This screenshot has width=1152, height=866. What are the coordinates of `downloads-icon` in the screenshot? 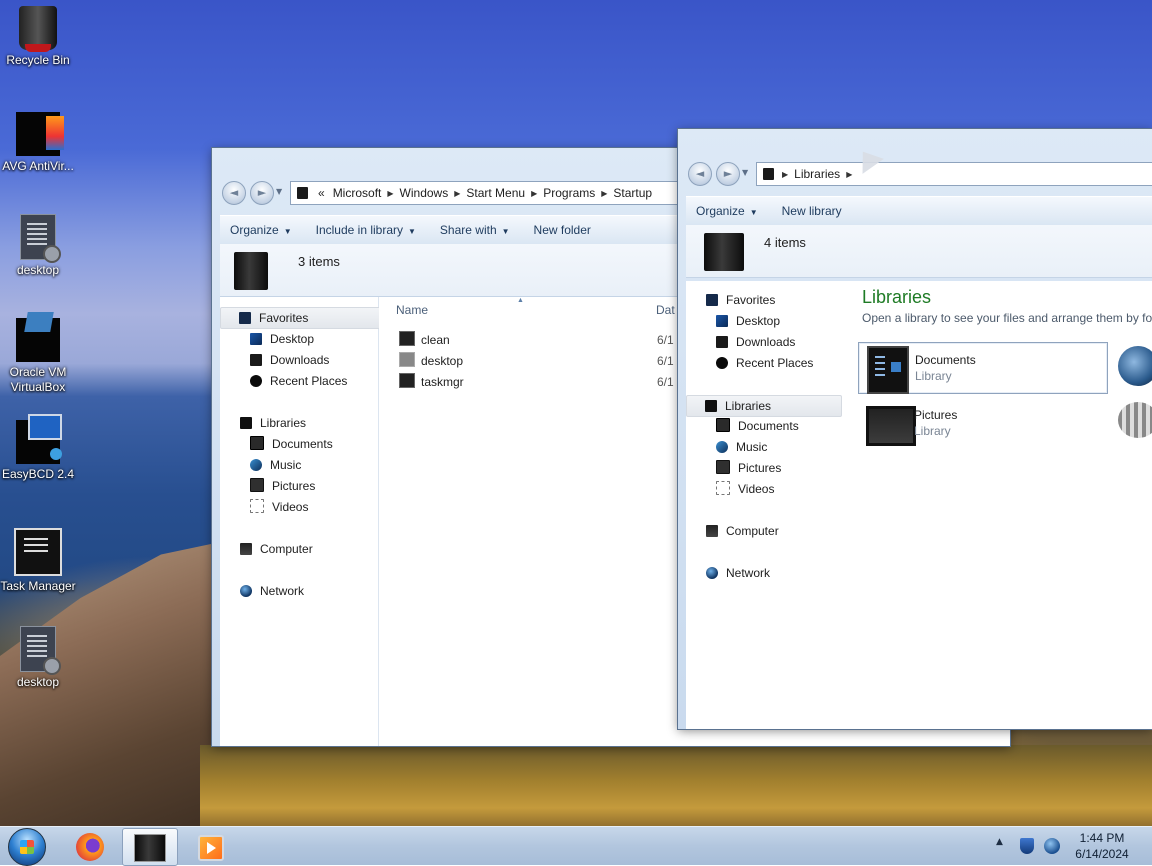 It's located at (256, 360).